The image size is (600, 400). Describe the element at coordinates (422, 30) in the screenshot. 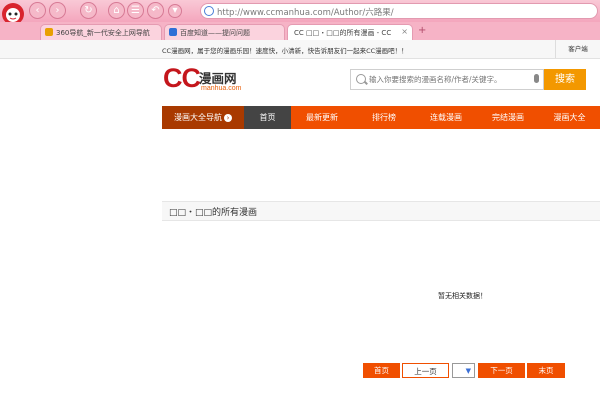

I see `new-tab-button: +` at that location.